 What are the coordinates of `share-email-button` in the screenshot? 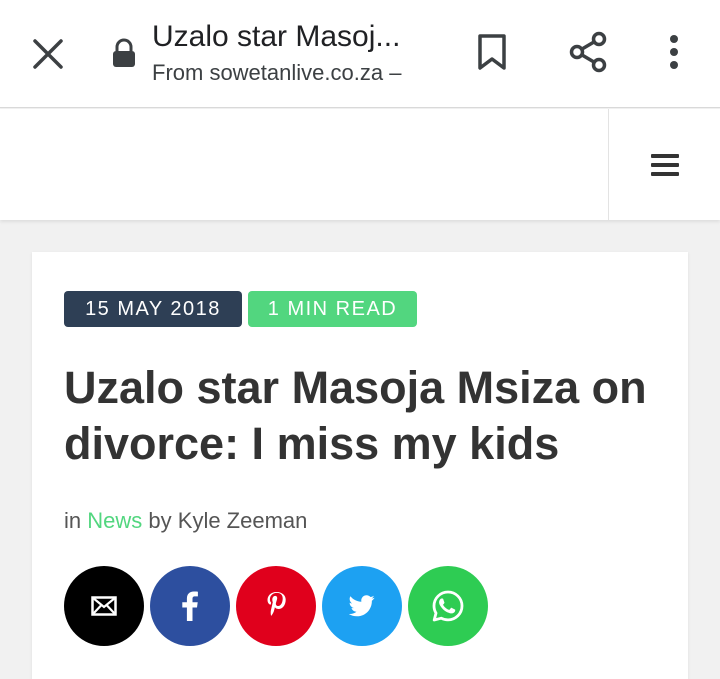 It's located at (104, 606).